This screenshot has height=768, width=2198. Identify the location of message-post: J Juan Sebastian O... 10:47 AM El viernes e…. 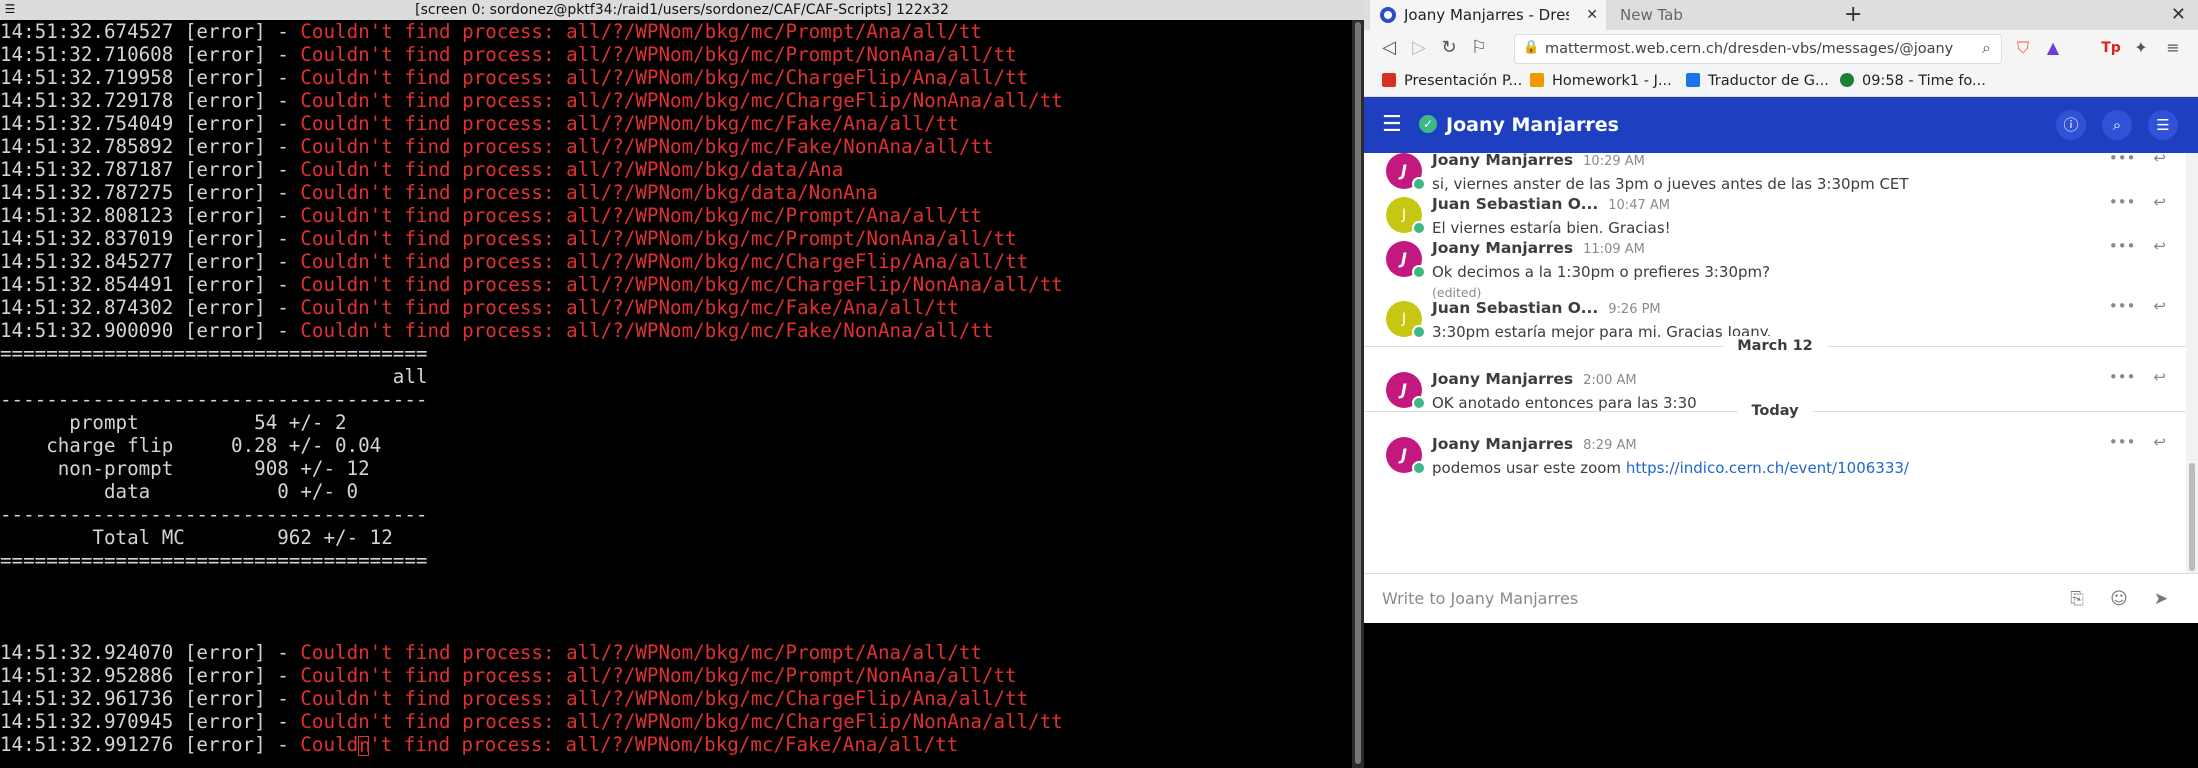
(1775, 213).